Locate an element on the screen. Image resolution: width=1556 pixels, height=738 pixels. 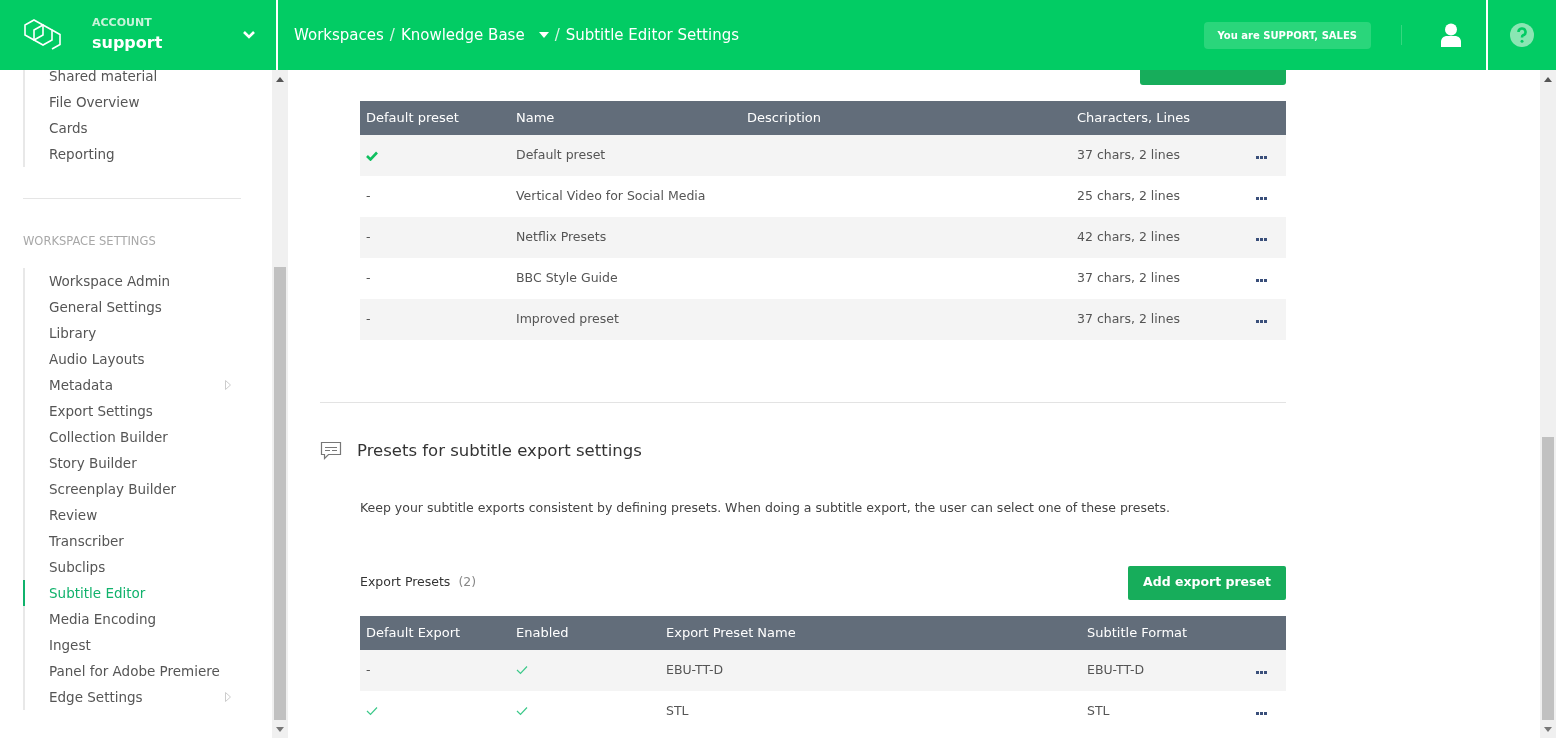
count-label: (2) is located at coordinates (467, 582).